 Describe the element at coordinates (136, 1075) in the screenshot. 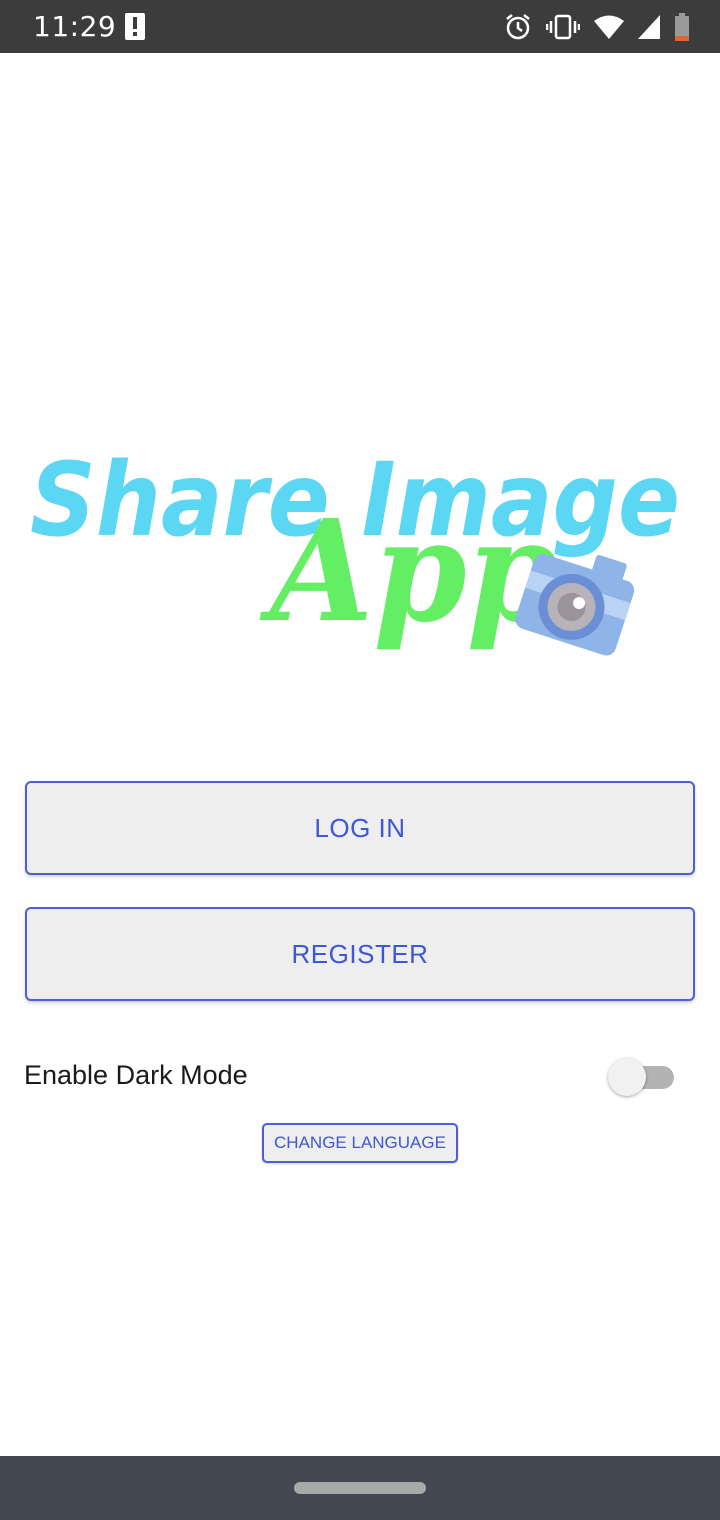

I see `dark-mode-label: Enable Dark Mode` at that location.